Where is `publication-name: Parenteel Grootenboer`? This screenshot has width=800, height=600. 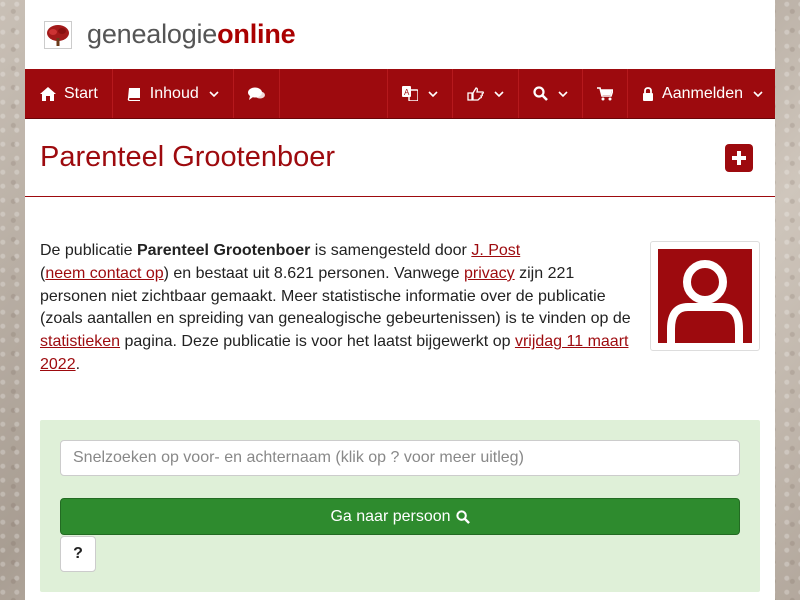
publication-name: Parenteel Grootenboer is located at coordinates (223, 250).